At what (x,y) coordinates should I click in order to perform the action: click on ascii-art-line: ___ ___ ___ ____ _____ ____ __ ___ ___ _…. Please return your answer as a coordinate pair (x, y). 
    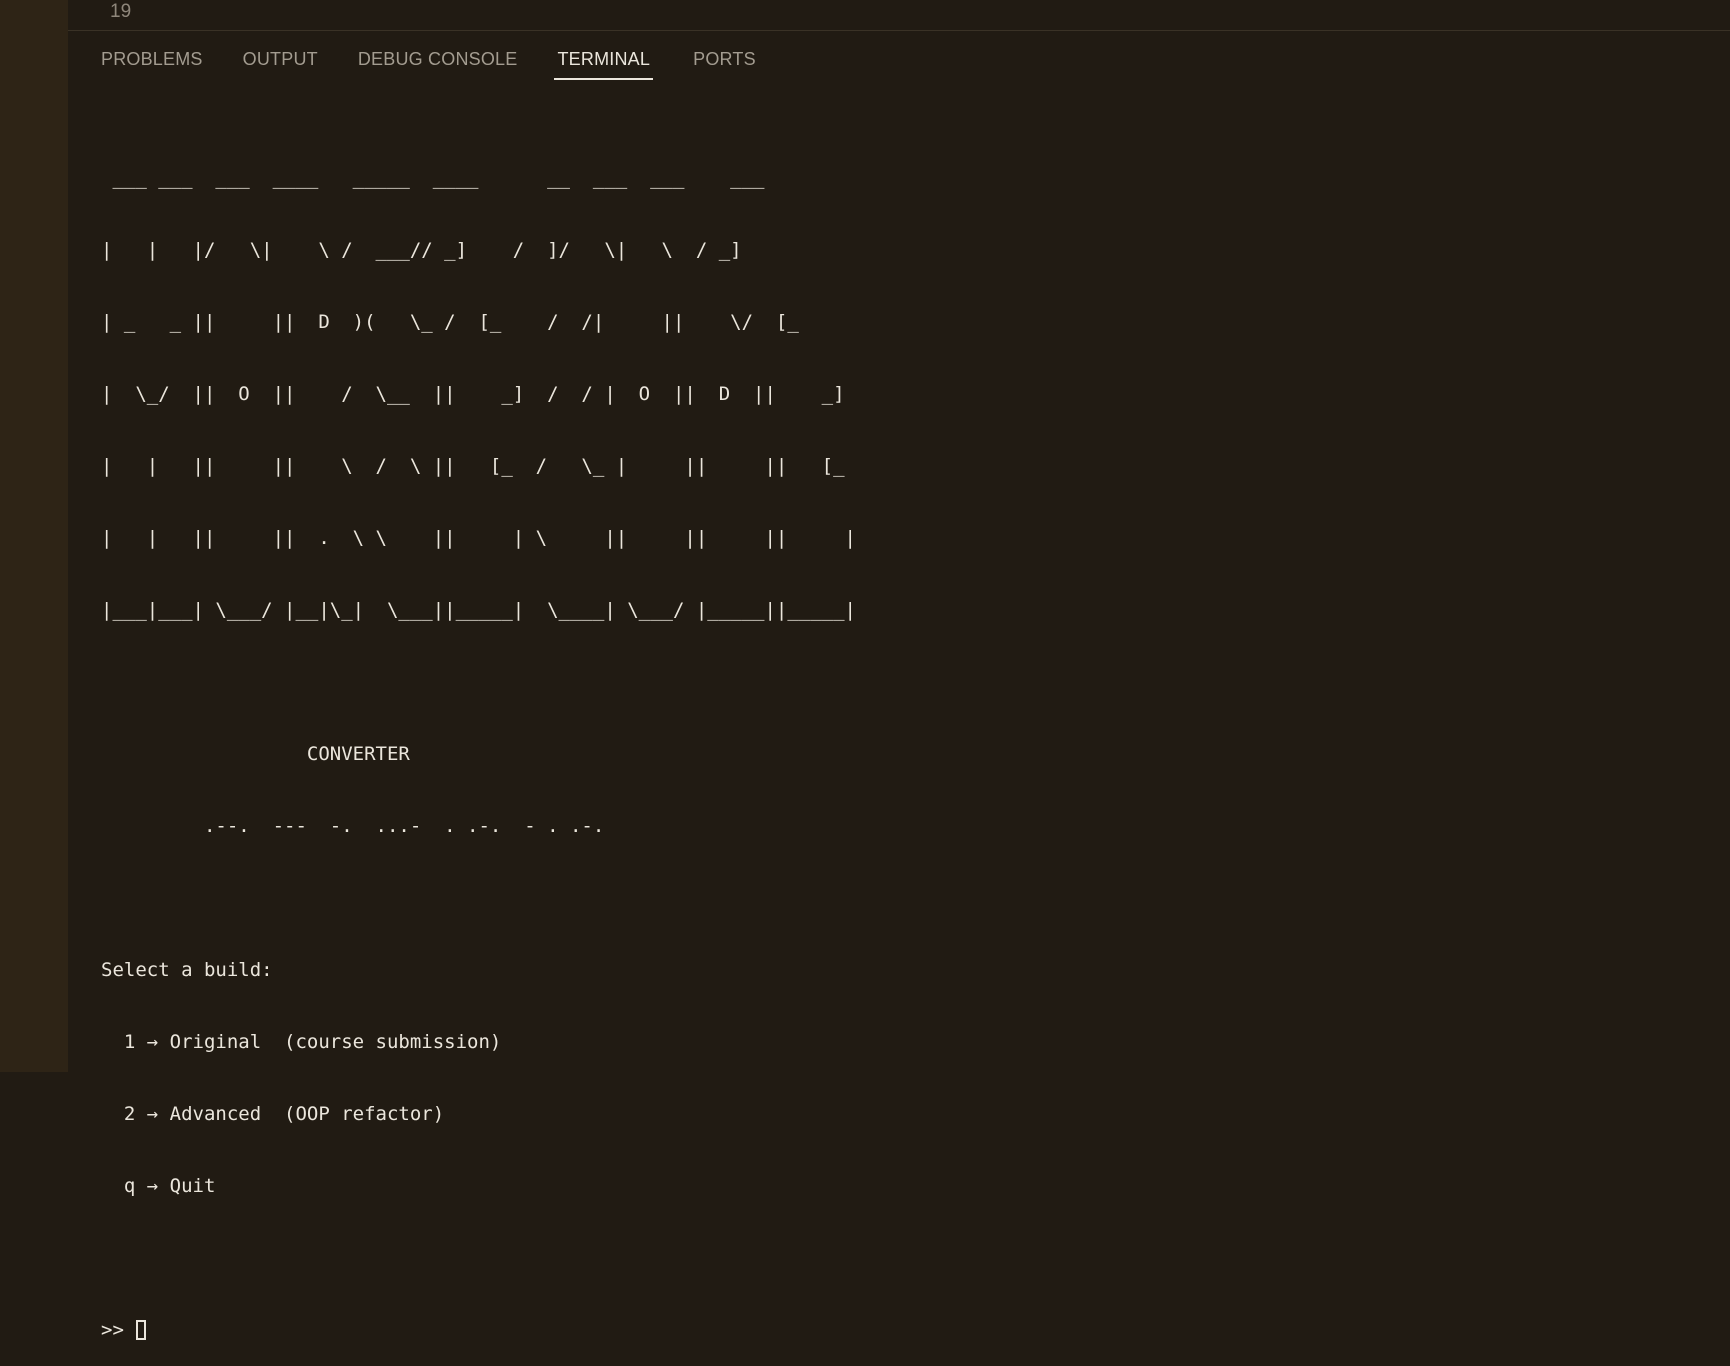
    Looking at the image, I should click on (433, 178).